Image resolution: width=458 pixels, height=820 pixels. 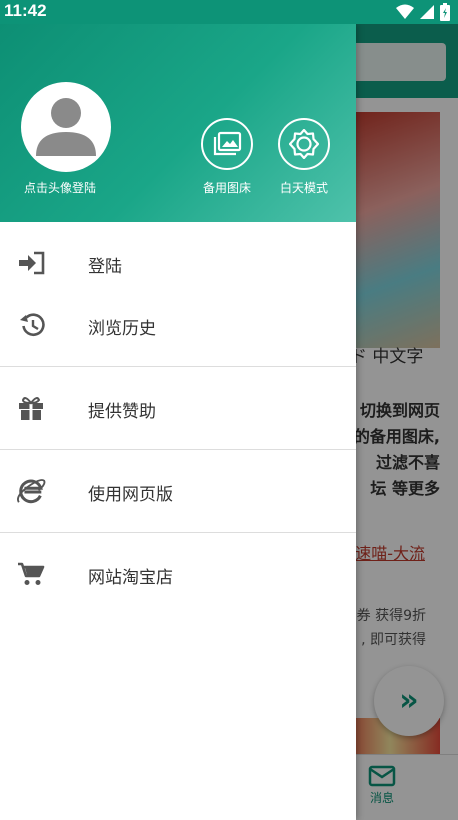 I want to click on brightness-icon, so click(x=304, y=144).